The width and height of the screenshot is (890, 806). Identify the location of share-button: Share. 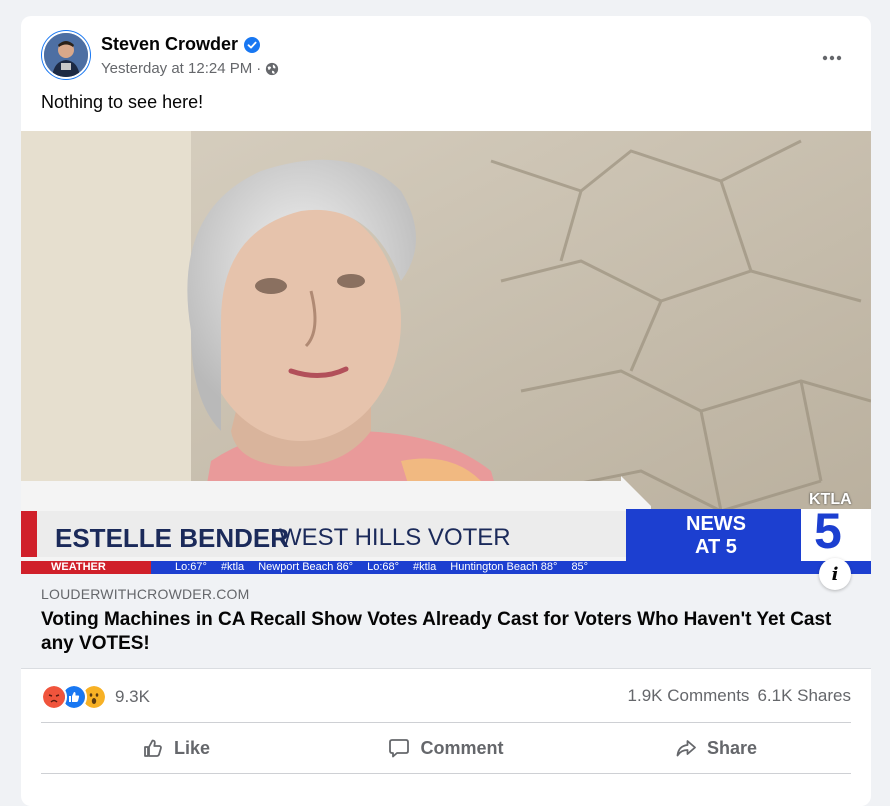
(716, 748).